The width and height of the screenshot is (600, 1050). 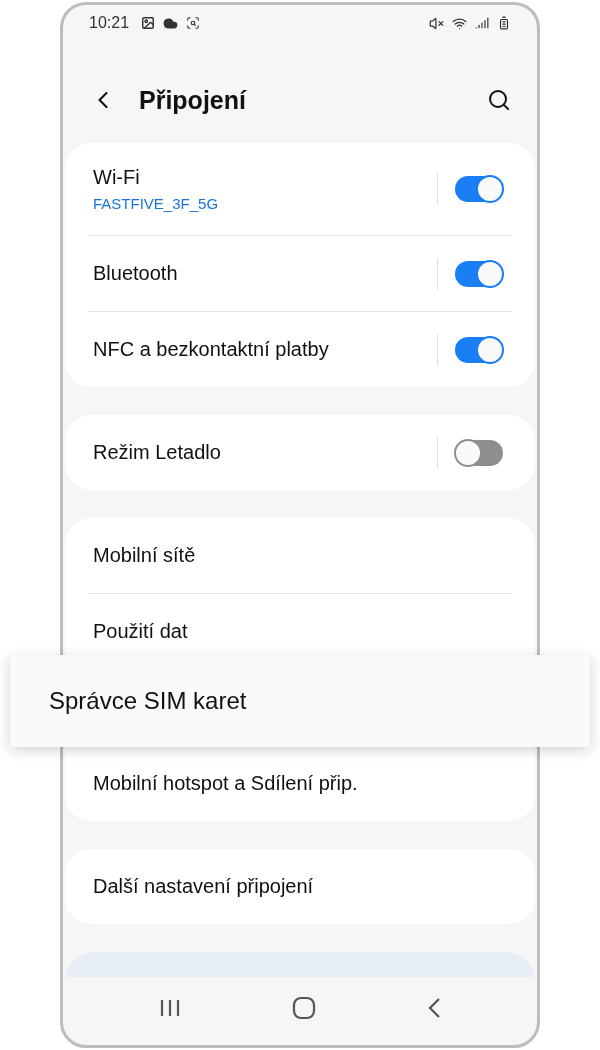 What do you see at coordinates (265, 452) in the screenshot?
I see `setting-label: Režim Letadlo` at bounding box center [265, 452].